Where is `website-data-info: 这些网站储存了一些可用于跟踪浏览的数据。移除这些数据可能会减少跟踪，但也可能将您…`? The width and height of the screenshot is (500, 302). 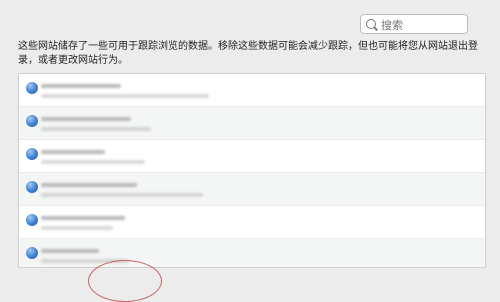 website-data-info: 这些网站储存了一些可用于跟踪浏览的数据。移除这些数据可能会减少跟踪，但也可能将您… is located at coordinates (248, 53).